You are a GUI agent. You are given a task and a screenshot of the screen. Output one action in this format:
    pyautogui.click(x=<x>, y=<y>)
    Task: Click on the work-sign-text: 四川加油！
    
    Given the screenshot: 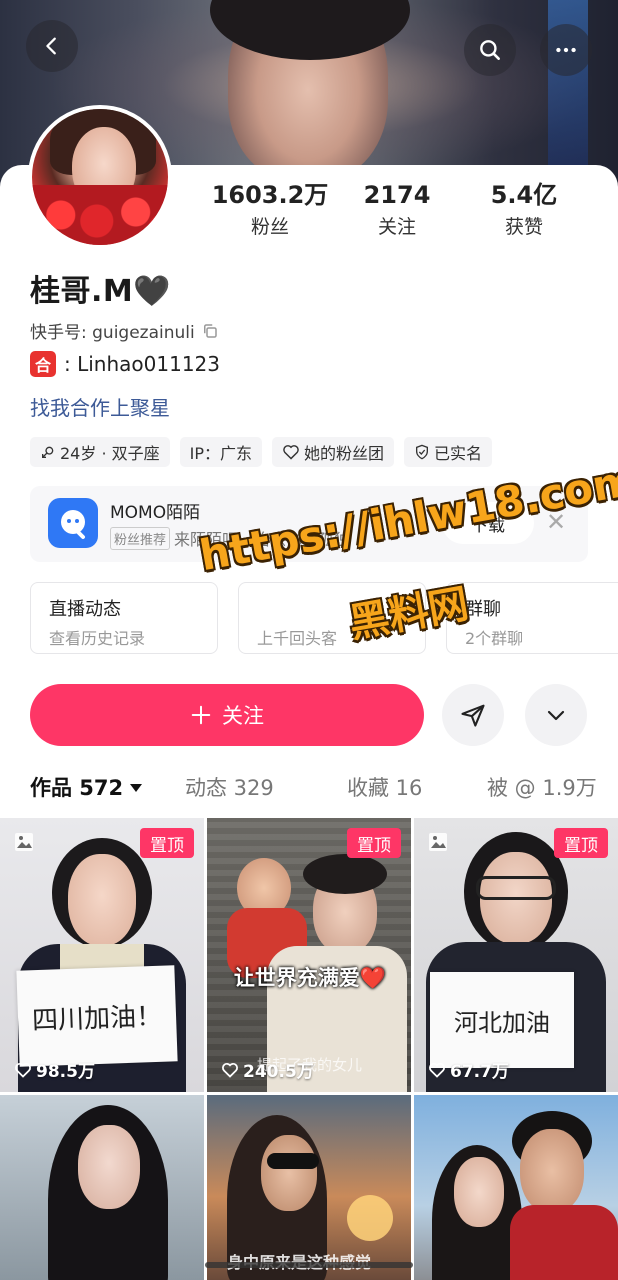 What is the action you would take?
    pyautogui.click(x=97, y=1016)
    